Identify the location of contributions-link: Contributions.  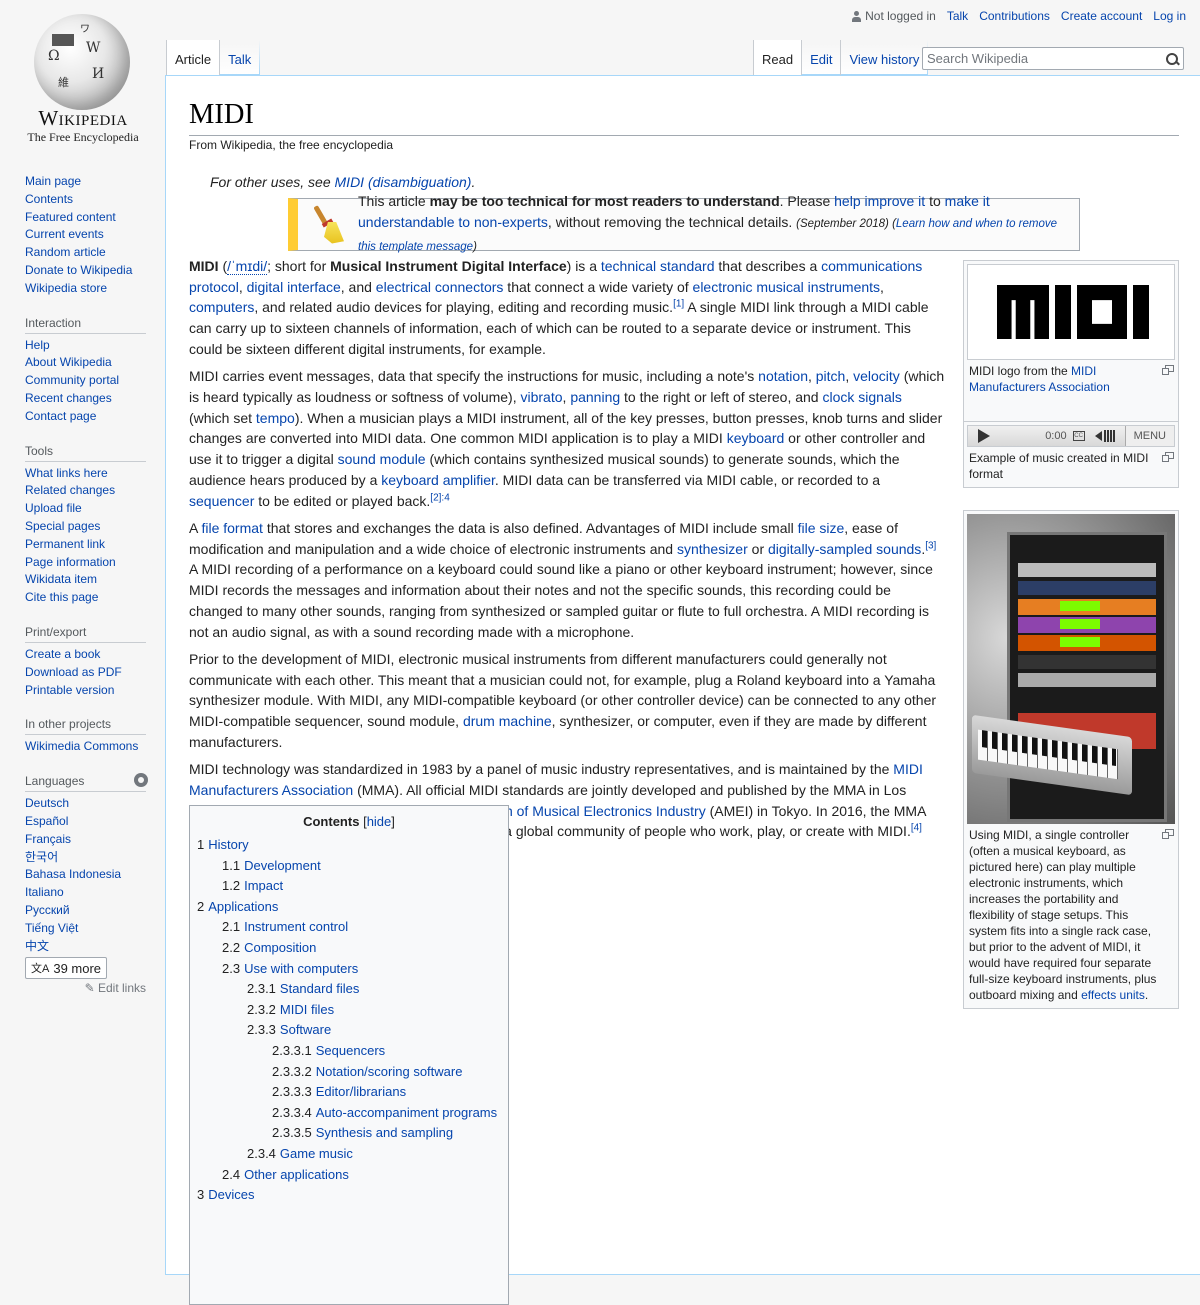
(1014, 16).